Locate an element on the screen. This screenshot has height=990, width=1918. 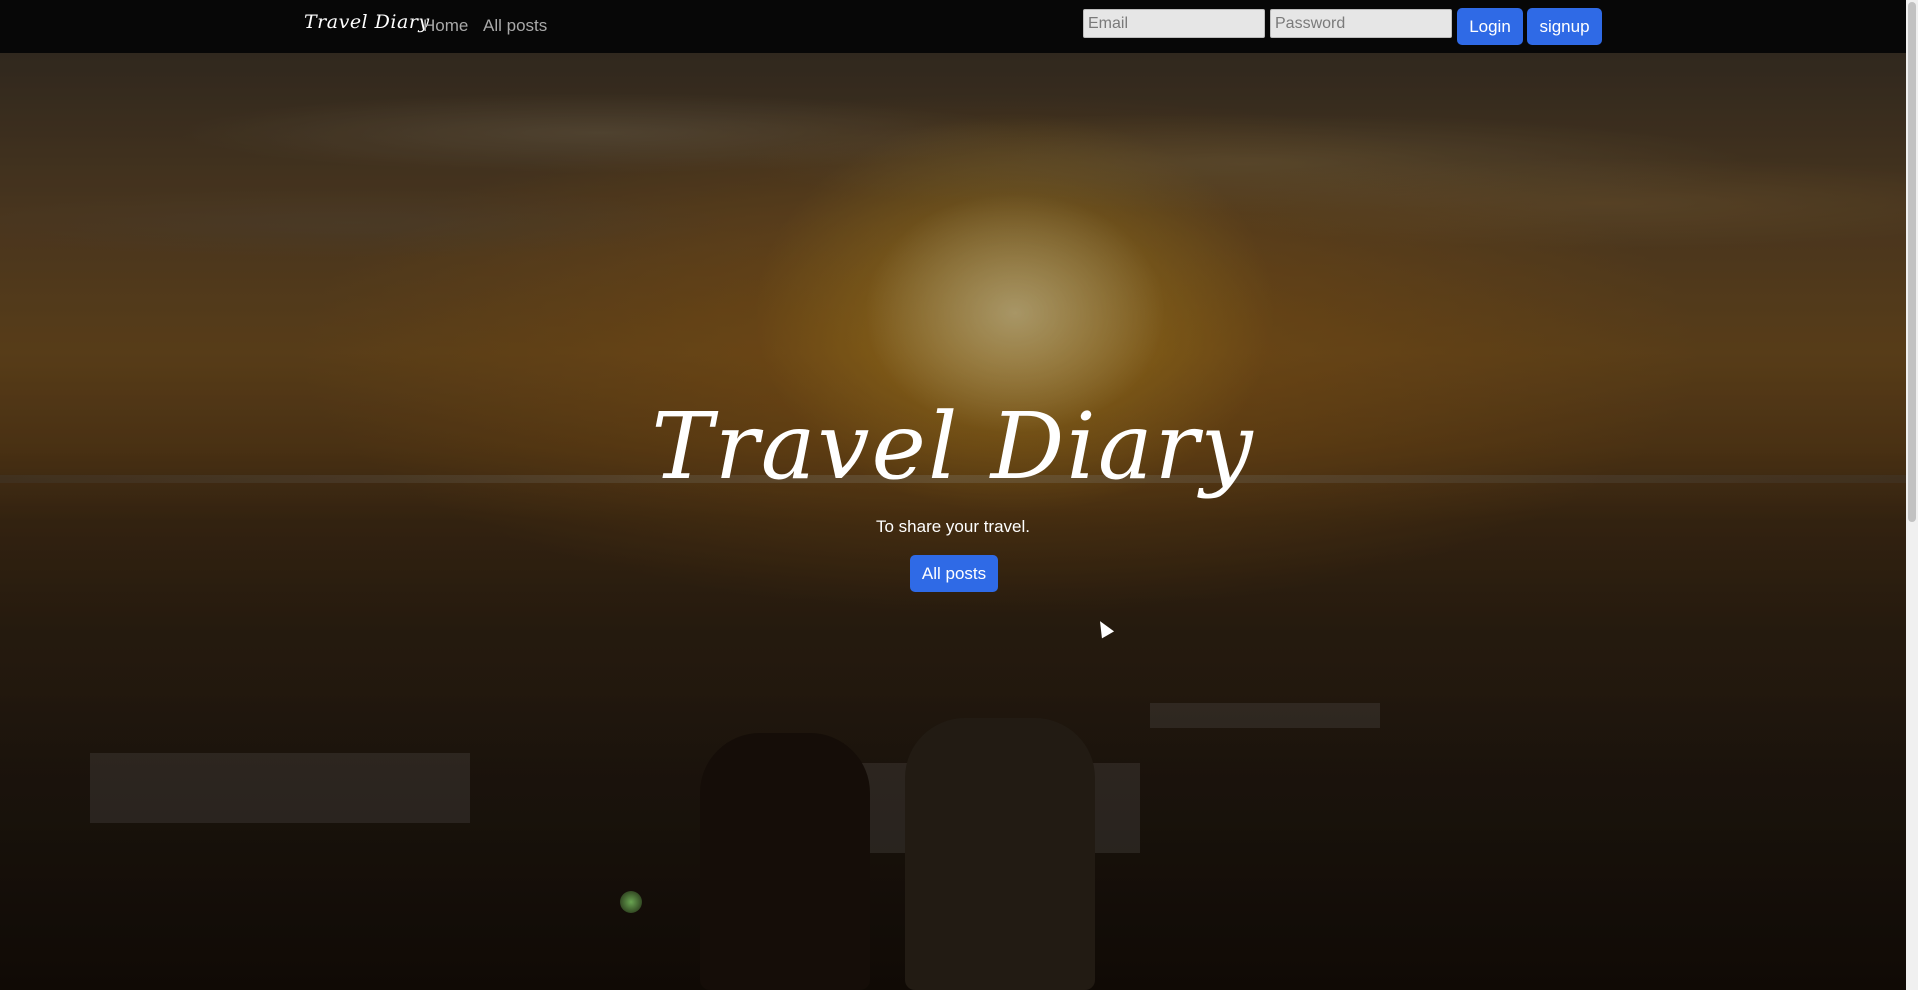
nav-link-home: Home is located at coordinates (445, 26).